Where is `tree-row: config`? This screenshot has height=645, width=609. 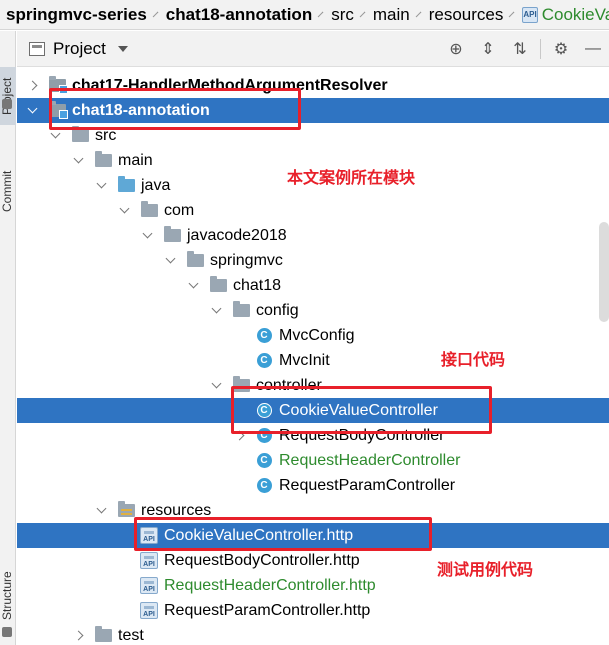
tree-row: config is located at coordinates (313, 310).